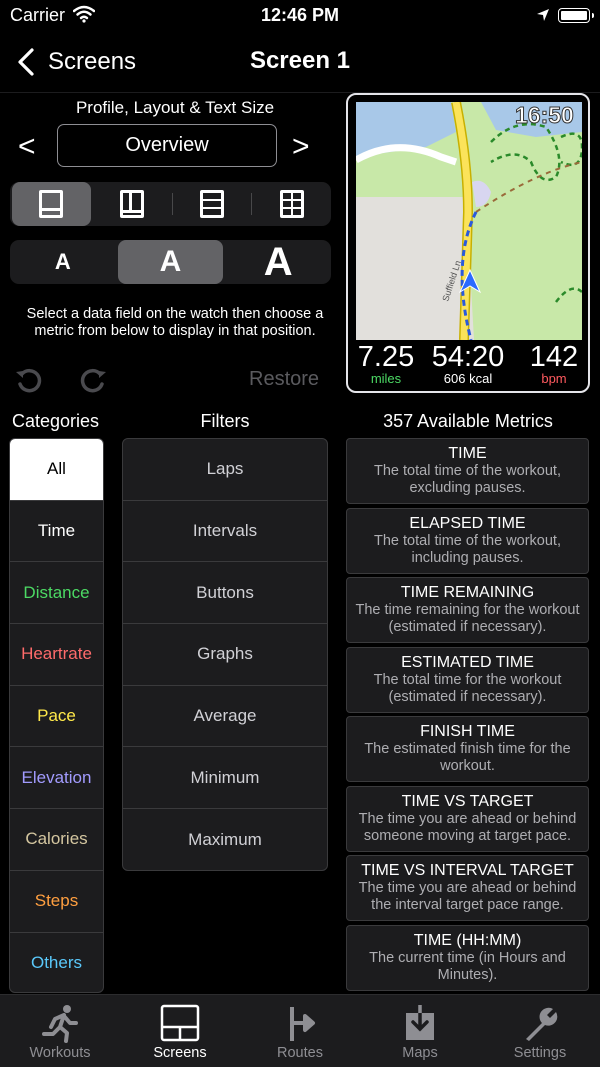 The width and height of the screenshot is (600, 1067). I want to click on metric-title: ESTIMATED TIME, so click(467, 662).